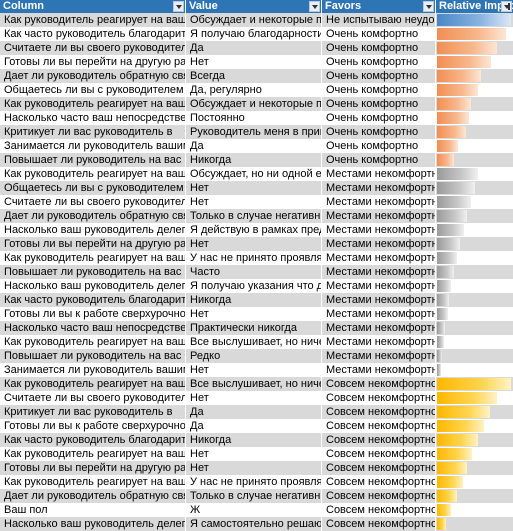  What do you see at coordinates (93, 328) in the screenshot?
I see `column-cell: Насколько часто ваш непосредственный` at bounding box center [93, 328].